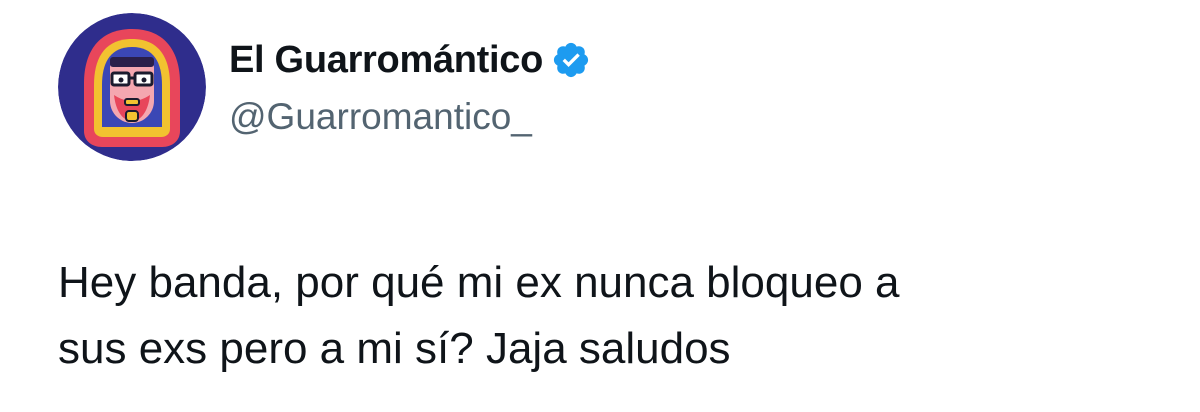 Image resolution: width=1200 pixels, height=412 pixels. I want to click on profile-handle: @Guarromantico_, so click(380, 117).